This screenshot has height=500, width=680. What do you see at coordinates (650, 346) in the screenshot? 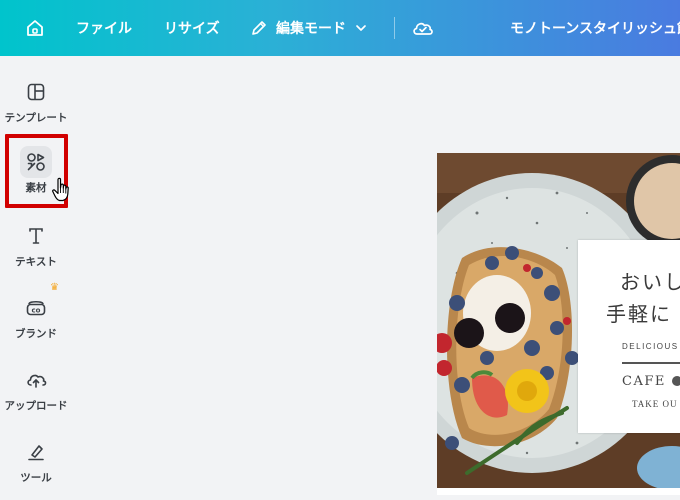
I see `subtext: DELICIOUS` at bounding box center [650, 346].